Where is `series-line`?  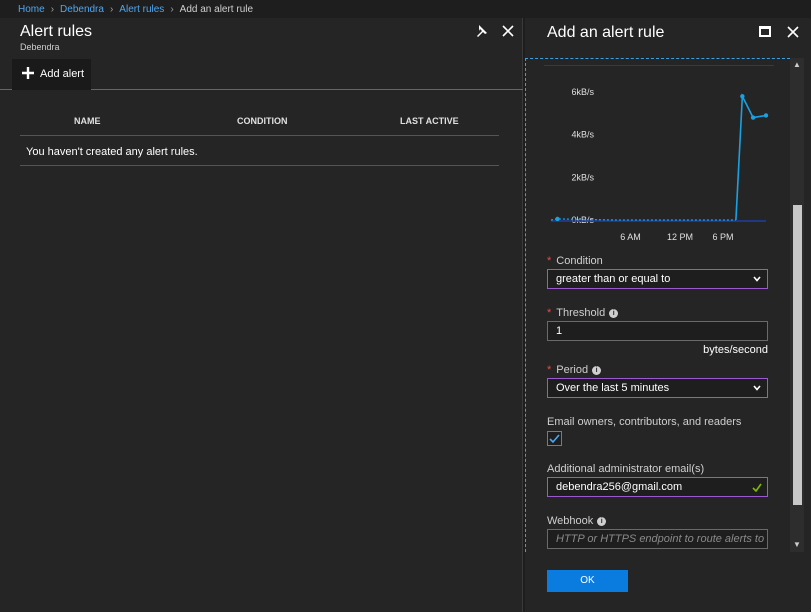
series-line is located at coordinates (751, 157).